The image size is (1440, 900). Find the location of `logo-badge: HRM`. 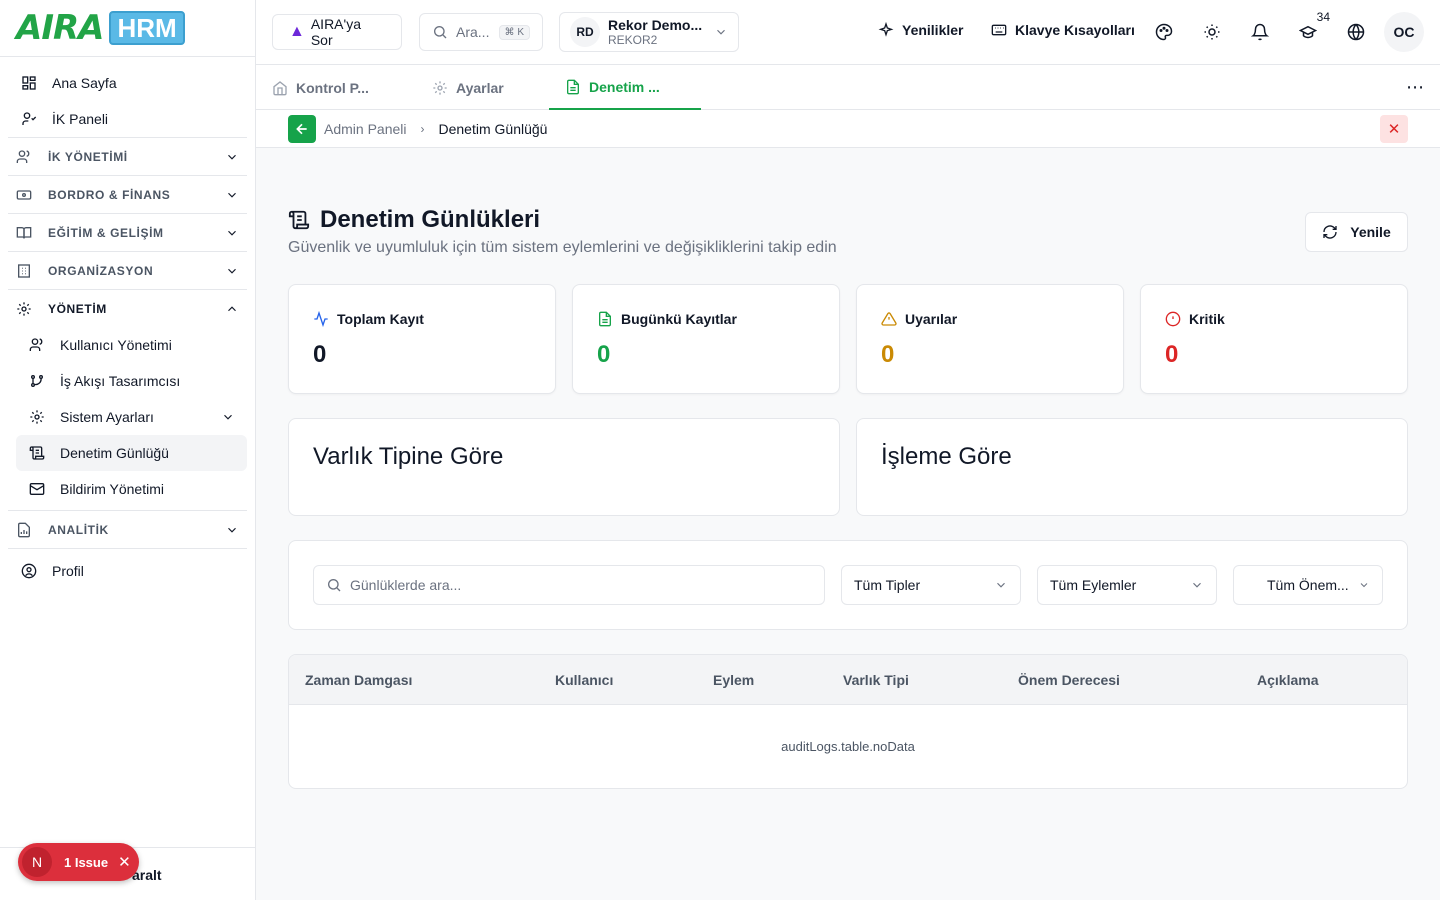

logo-badge: HRM is located at coordinates (147, 28).